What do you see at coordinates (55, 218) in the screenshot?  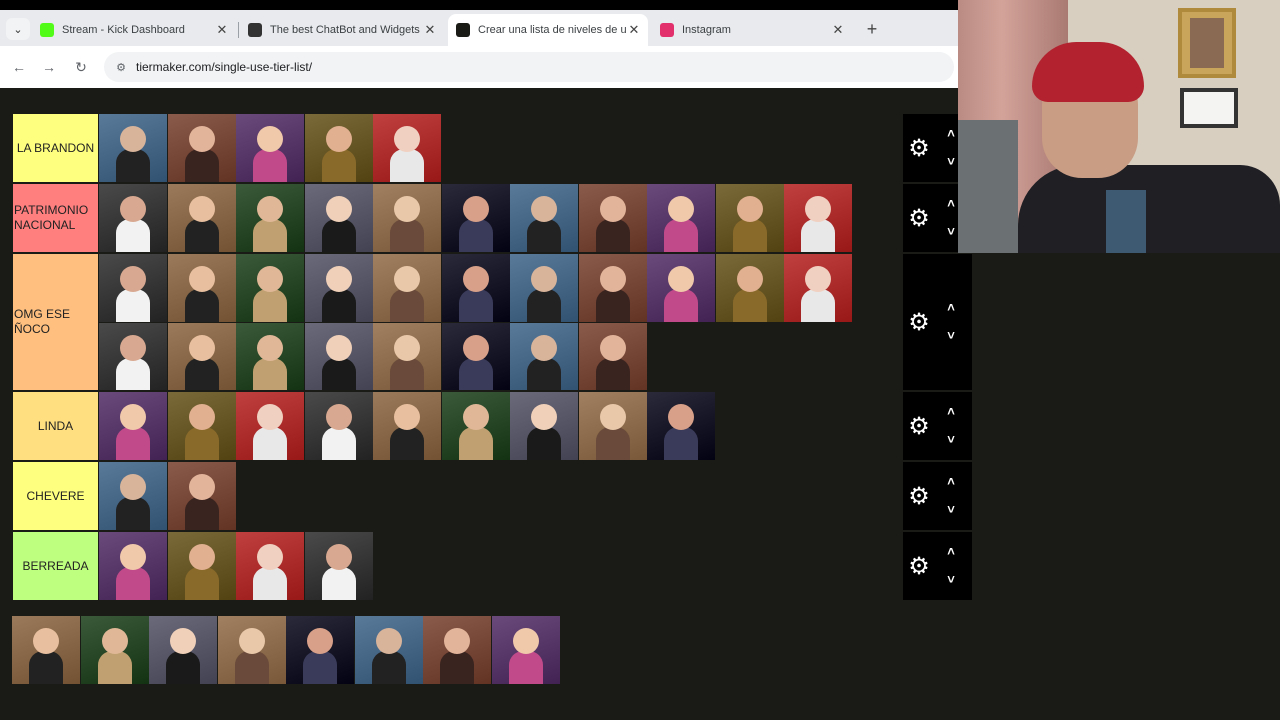 I see `tier-label: PATRIMONIO NACIONAL` at bounding box center [55, 218].